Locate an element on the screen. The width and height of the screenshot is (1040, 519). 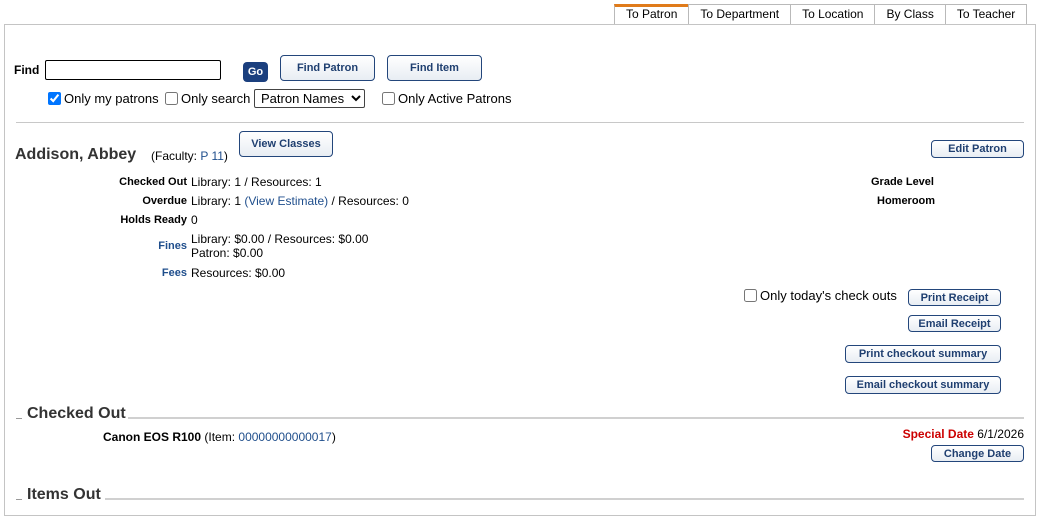
divider is located at coordinates (520, 122).